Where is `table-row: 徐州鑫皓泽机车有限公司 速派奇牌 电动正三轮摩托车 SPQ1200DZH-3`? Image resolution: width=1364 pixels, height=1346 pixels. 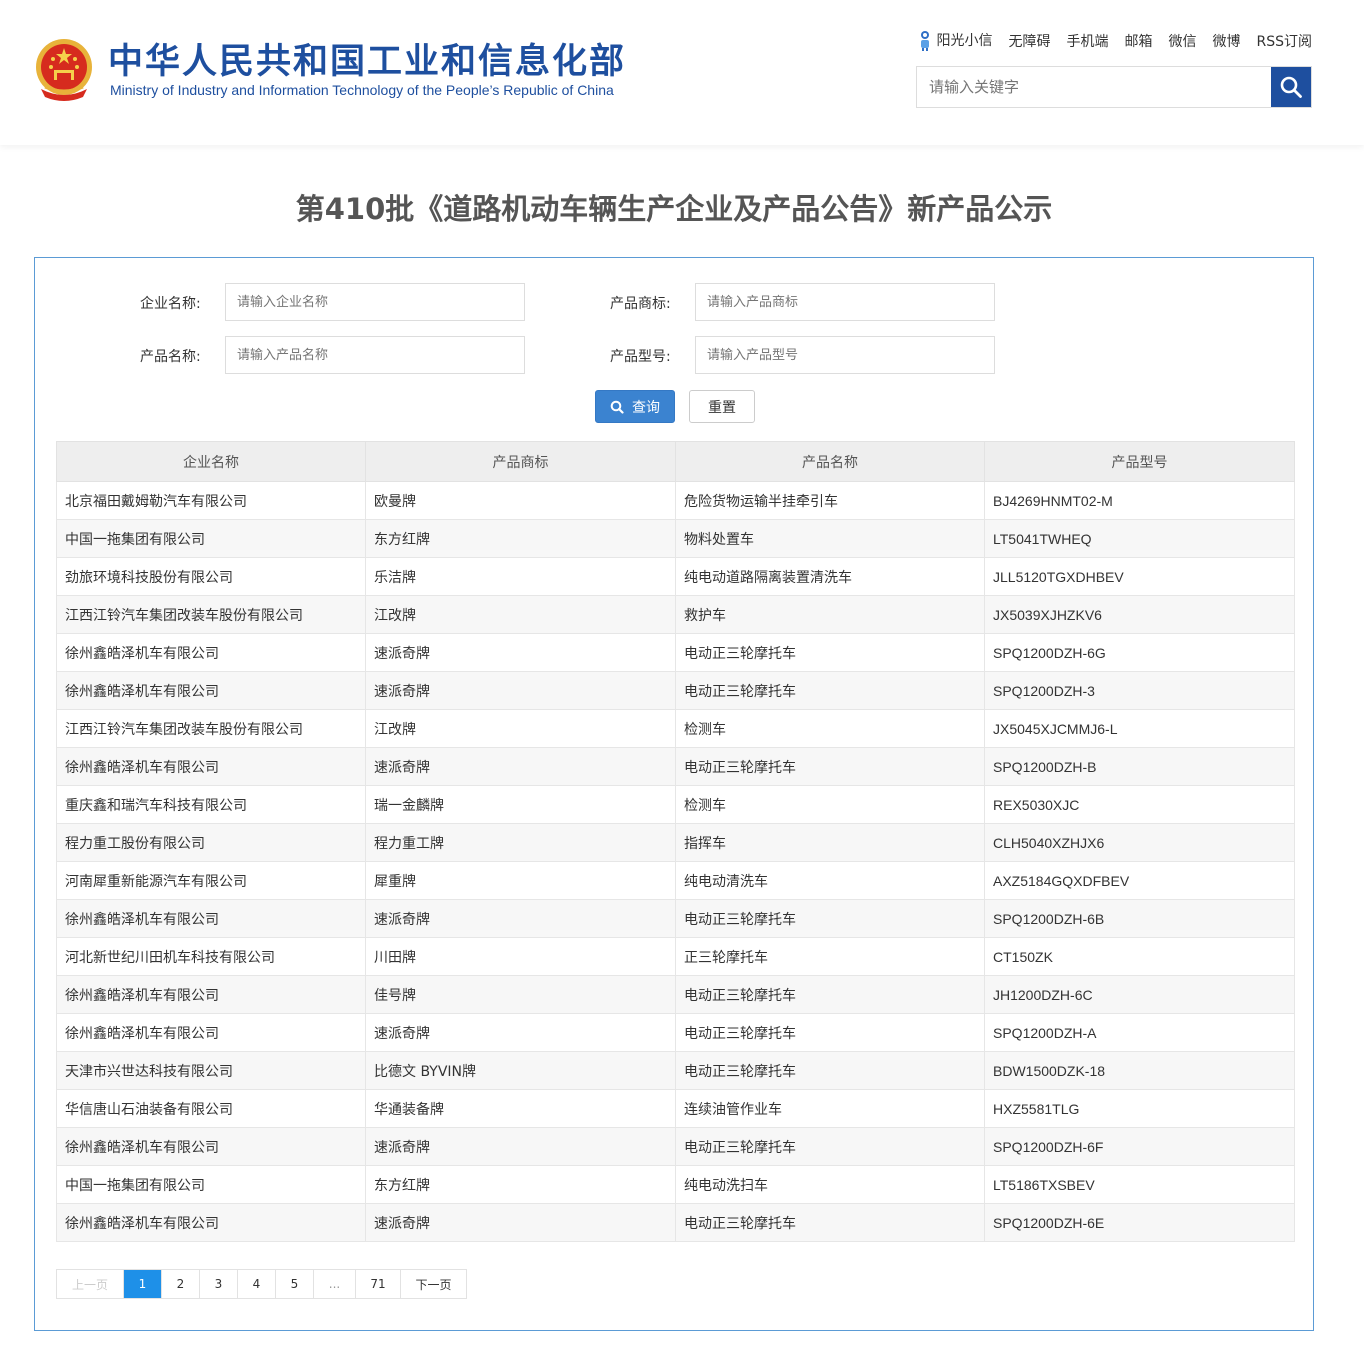 table-row: 徐州鑫皓泽机车有限公司 速派奇牌 电动正三轮摩托车 SPQ1200DZH-3 is located at coordinates (675, 690).